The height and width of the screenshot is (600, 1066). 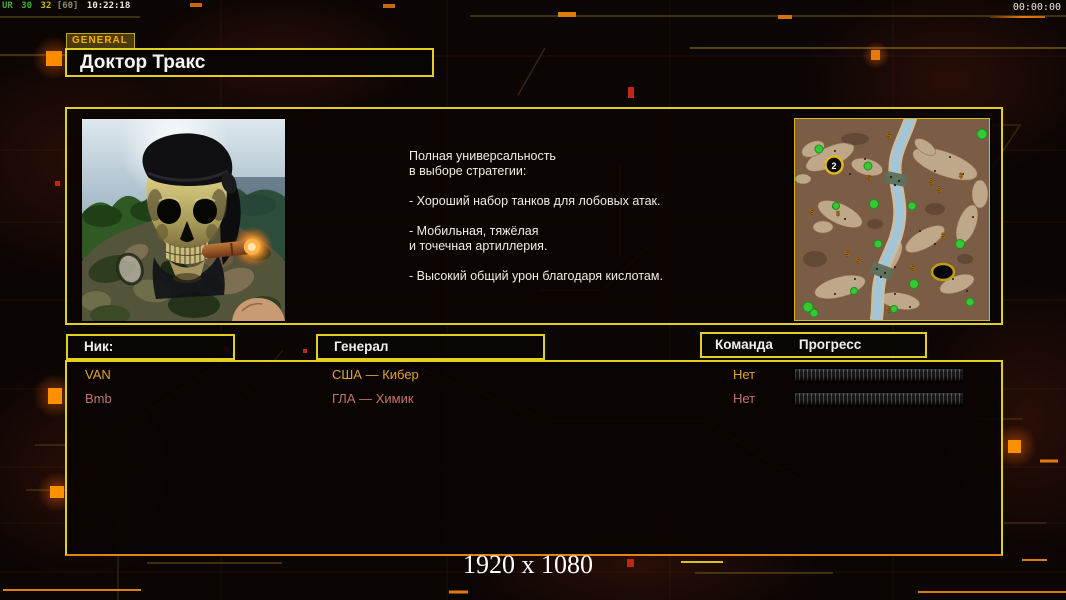 I want to click on rate-value: 30, so click(x=27, y=6).